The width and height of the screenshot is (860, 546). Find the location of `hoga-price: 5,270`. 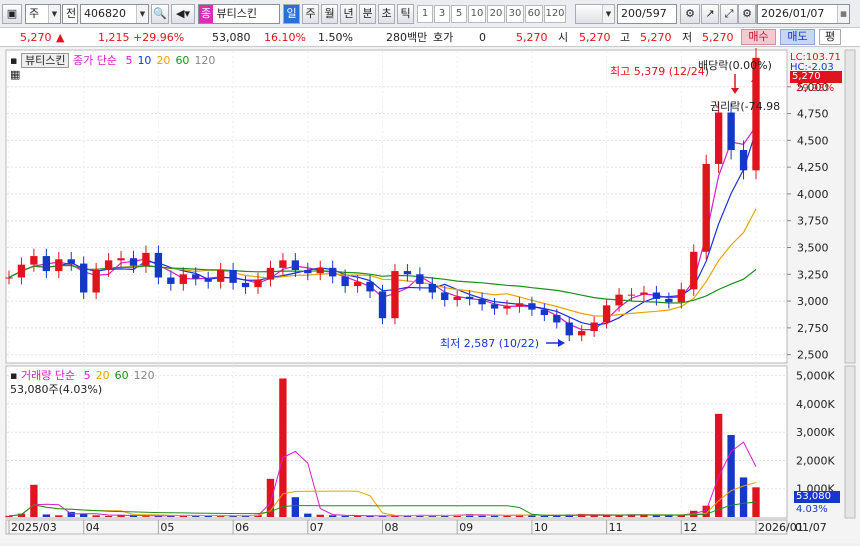

hoga-price: 5,270 is located at coordinates (532, 37).